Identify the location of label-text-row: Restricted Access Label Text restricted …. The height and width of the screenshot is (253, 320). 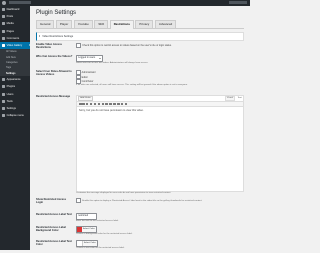
(140, 218).